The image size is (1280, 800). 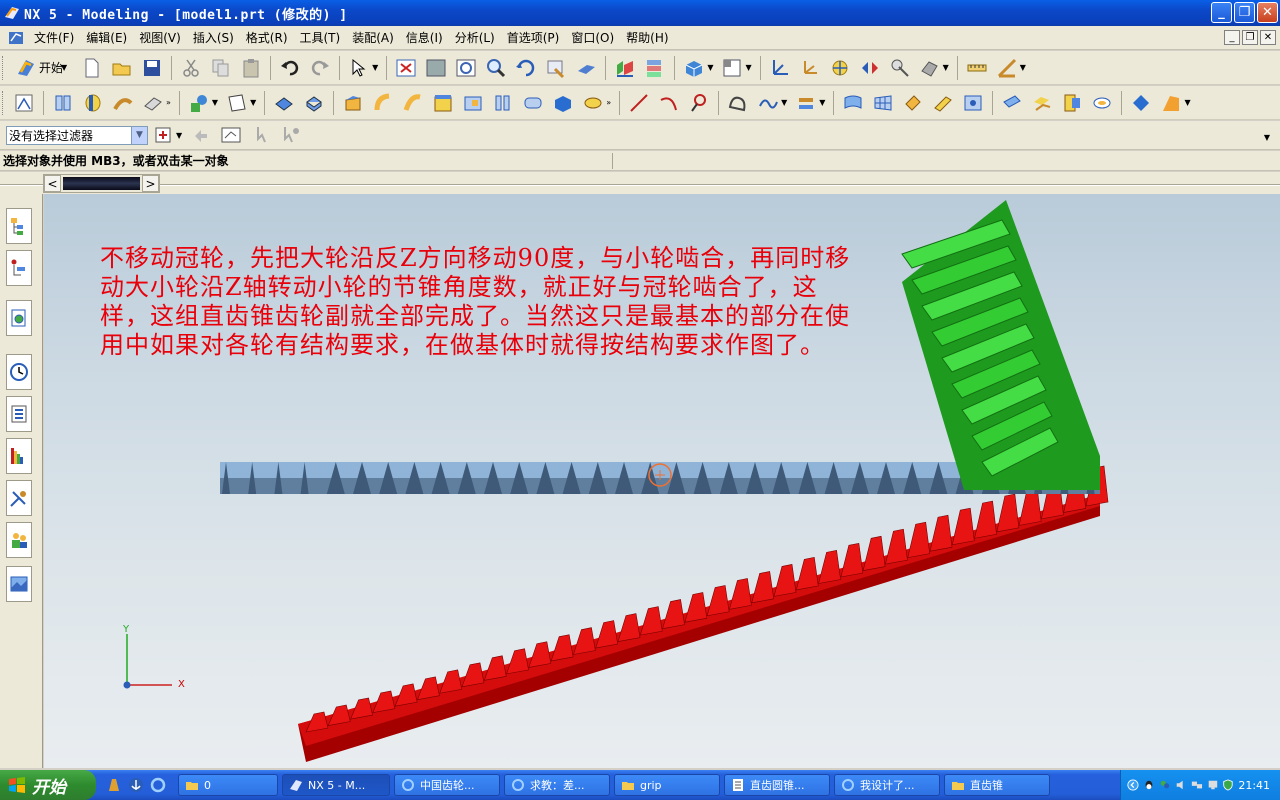 What do you see at coordinates (586, 68) in the screenshot?
I see `perspective-icon` at bounding box center [586, 68].